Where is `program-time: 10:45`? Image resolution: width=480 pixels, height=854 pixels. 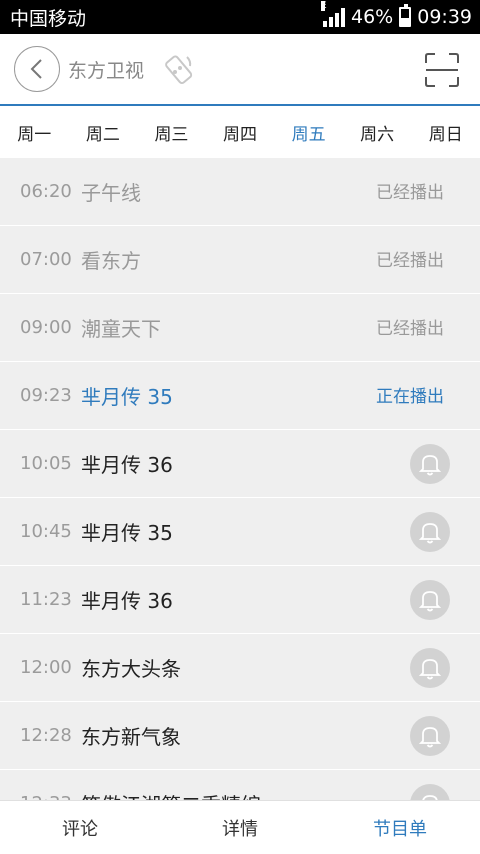
program-time: 10:45 is located at coordinates (46, 531).